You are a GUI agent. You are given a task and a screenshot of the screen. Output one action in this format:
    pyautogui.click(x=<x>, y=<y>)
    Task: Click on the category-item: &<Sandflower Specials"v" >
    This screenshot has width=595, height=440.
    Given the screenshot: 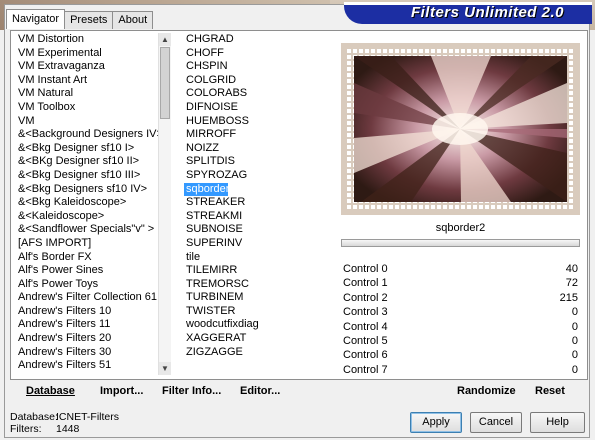 What is the action you would take?
    pyautogui.click(x=88, y=230)
    